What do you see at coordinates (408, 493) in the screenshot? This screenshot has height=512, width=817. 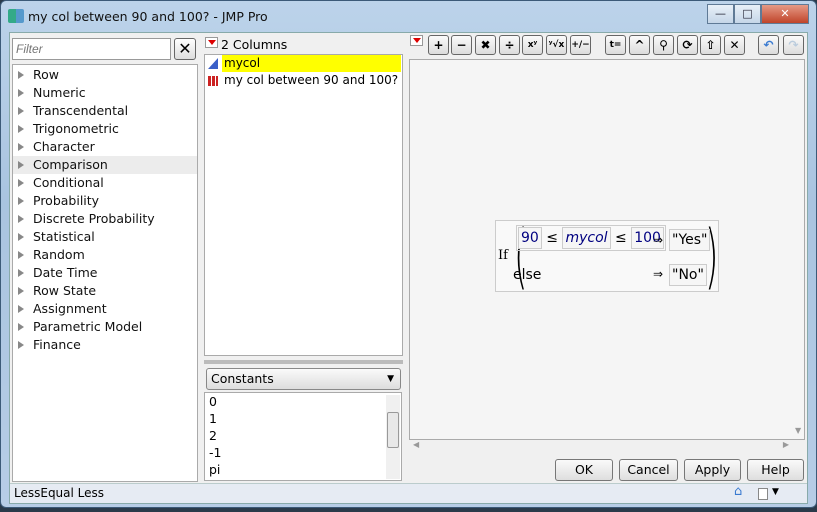 I see `status-bar: LessEqual Less ⌂ ▼` at bounding box center [408, 493].